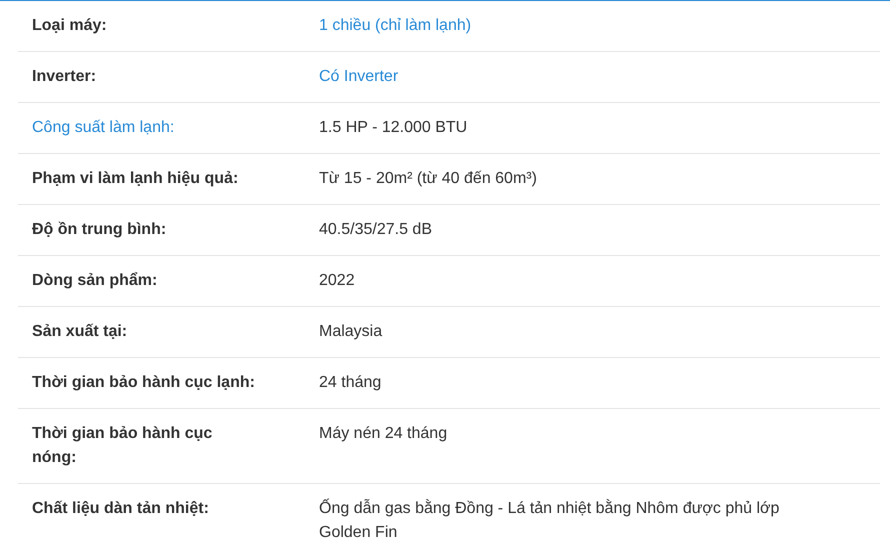 The width and height of the screenshot is (890, 558). Describe the element at coordinates (428, 178) in the screenshot. I see `spec-value: Từ 15 - 20m² (từ 40 đến 60m³)` at that location.